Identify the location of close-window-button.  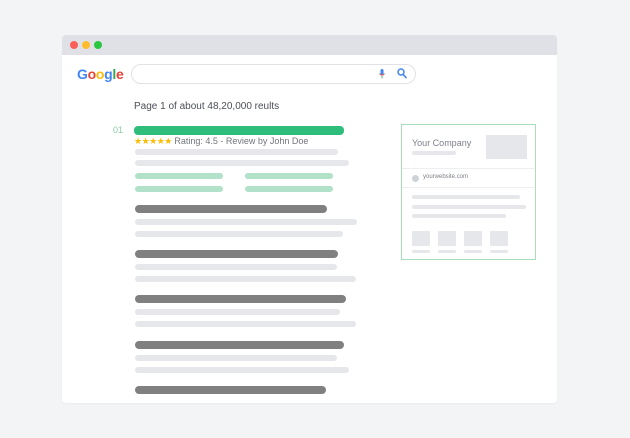
(74, 45).